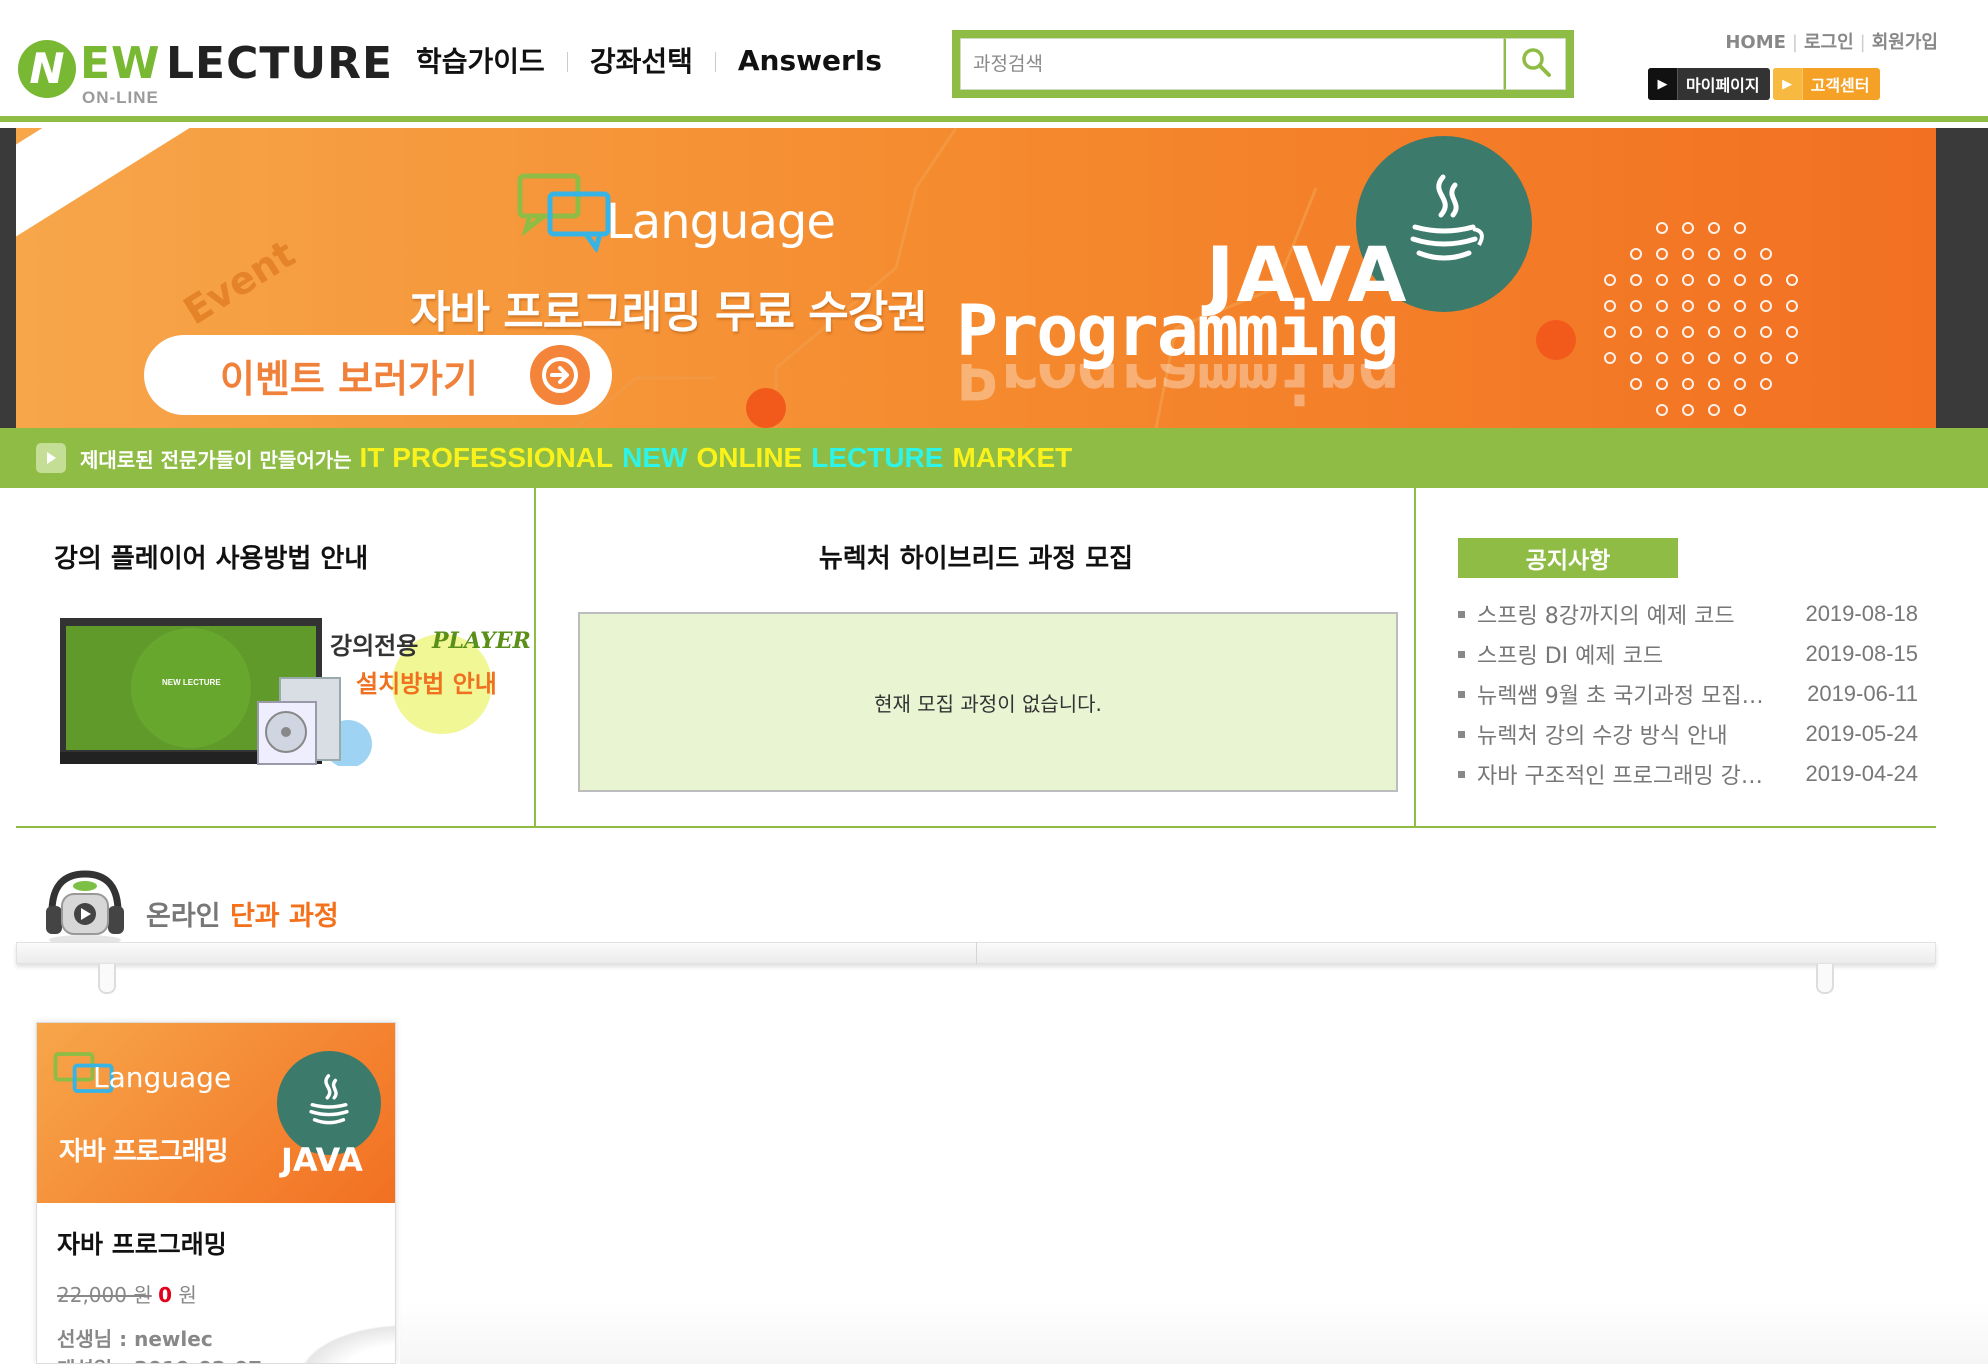 The width and height of the screenshot is (1988, 1364). What do you see at coordinates (1709, 84) in the screenshot?
I see `mypage-button: ▶ 마이페이지` at bounding box center [1709, 84].